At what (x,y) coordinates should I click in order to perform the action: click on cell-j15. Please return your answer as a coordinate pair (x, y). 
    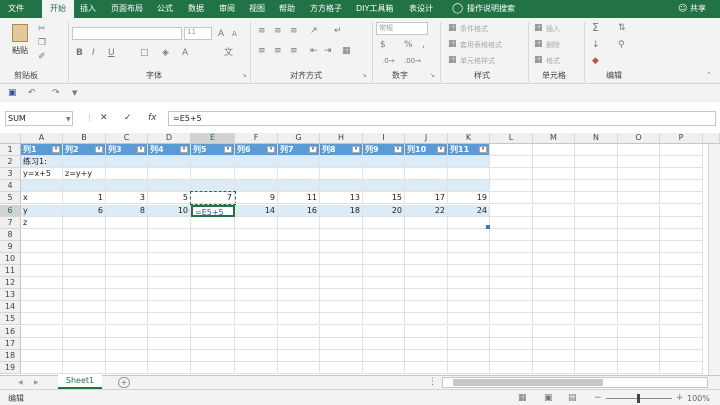
    Looking at the image, I should click on (426, 319).